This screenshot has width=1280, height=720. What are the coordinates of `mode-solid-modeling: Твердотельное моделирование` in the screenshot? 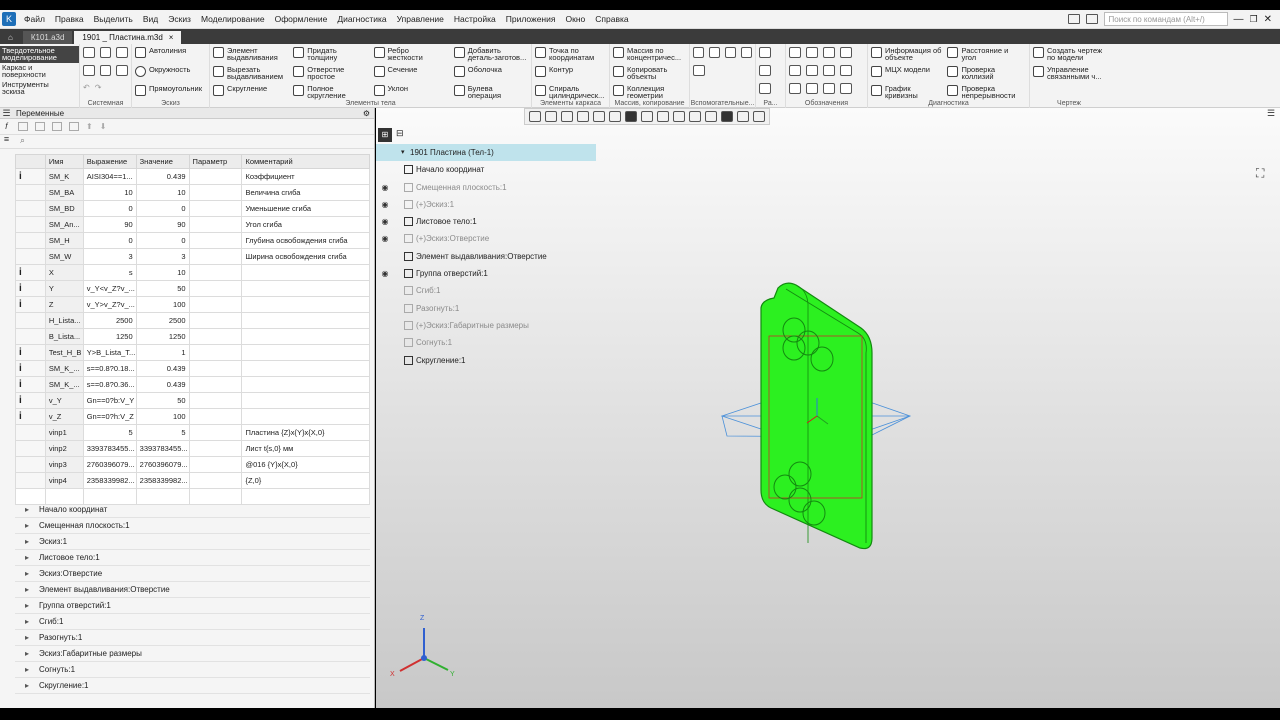 It's located at (39, 54).